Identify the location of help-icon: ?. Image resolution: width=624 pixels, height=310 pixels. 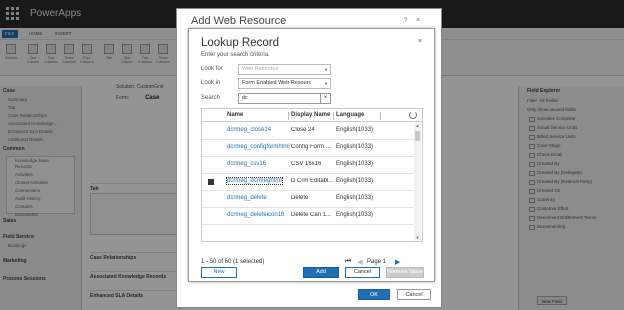
(405, 21).